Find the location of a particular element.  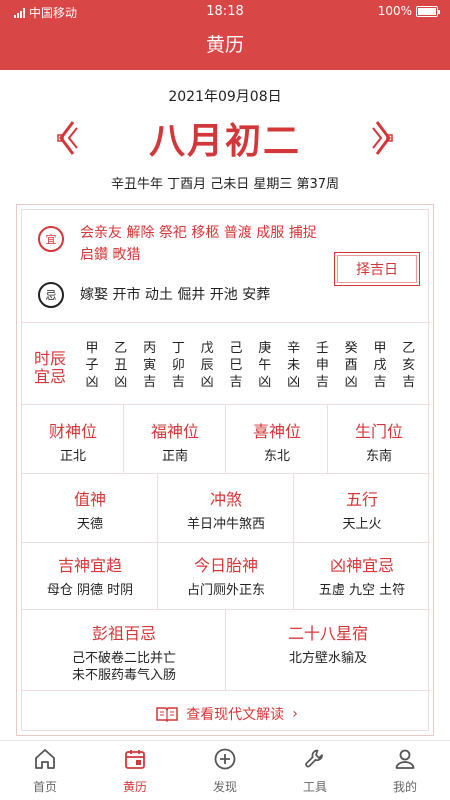

shichen-column: 丁卯吉 is located at coordinates (178, 365).